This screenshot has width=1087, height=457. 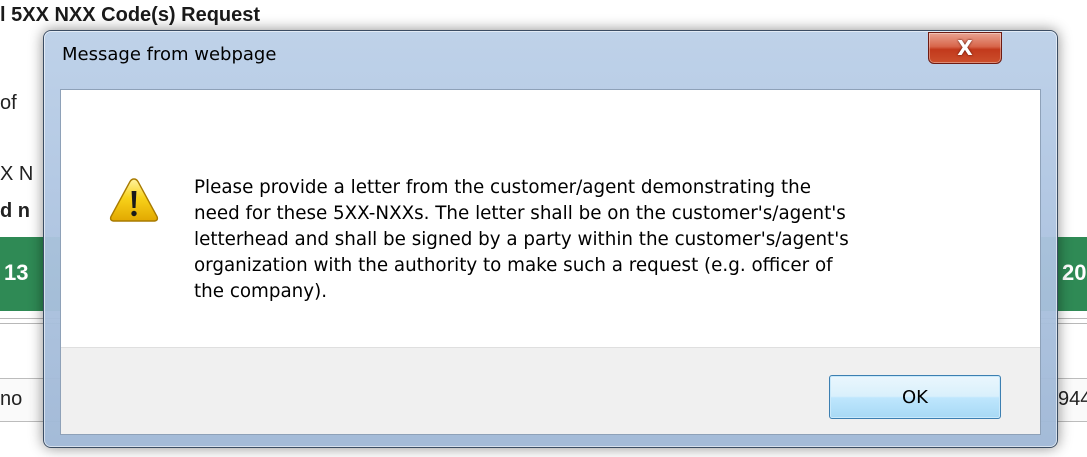 I want to click on close-icon: X, so click(x=965, y=48).